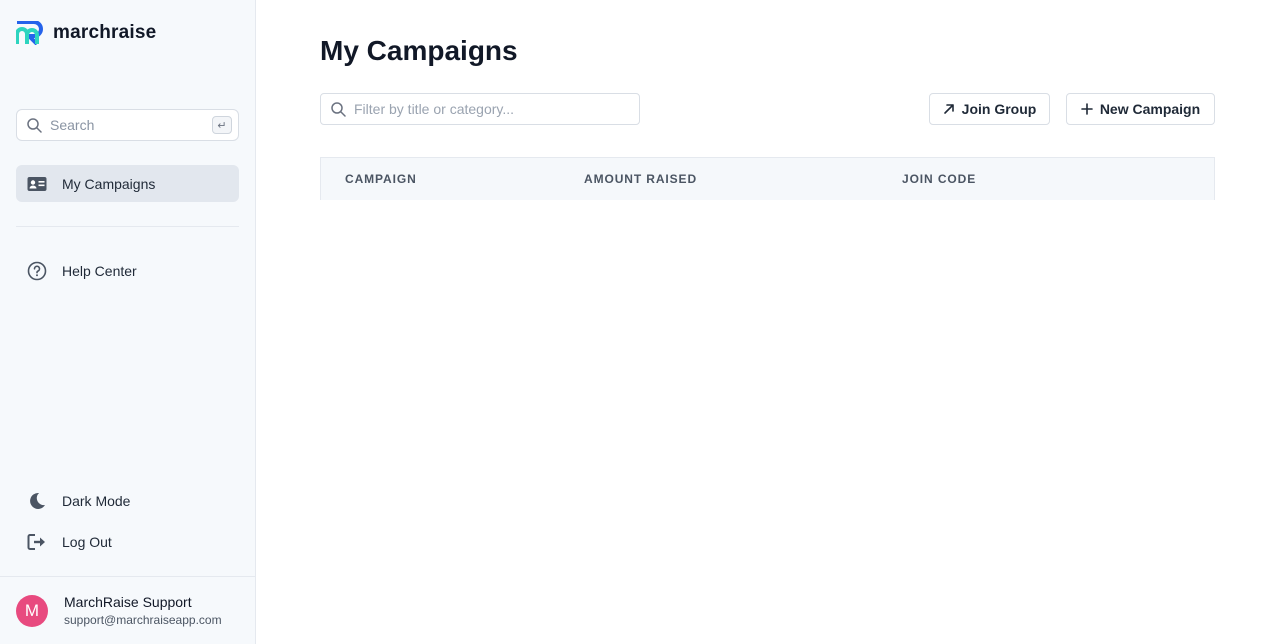 This screenshot has width=1280, height=644. What do you see at coordinates (105, 32) in the screenshot?
I see `brand-name: marchraise` at bounding box center [105, 32].